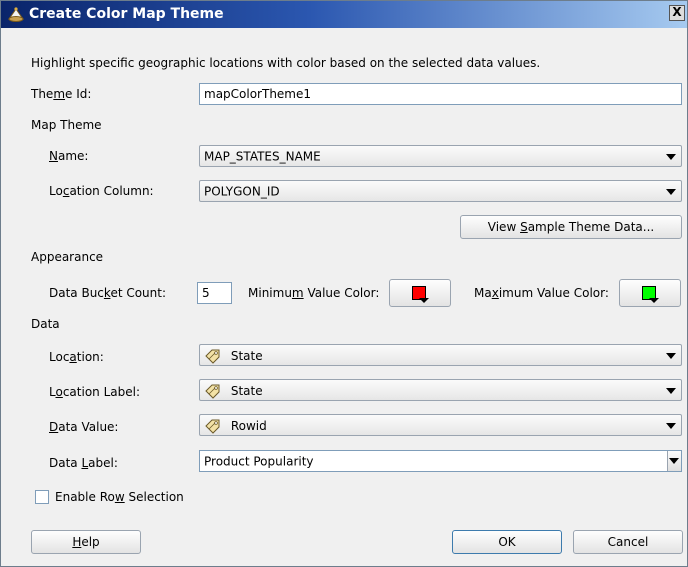 This screenshot has width=688, height=567. I want to click on location-column-label: Location Column:, so click(101, 191).